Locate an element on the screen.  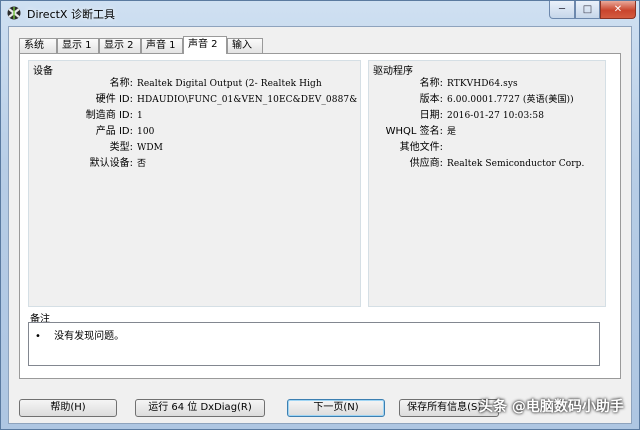
type-value: WDM is located at coordinates (247, 148).